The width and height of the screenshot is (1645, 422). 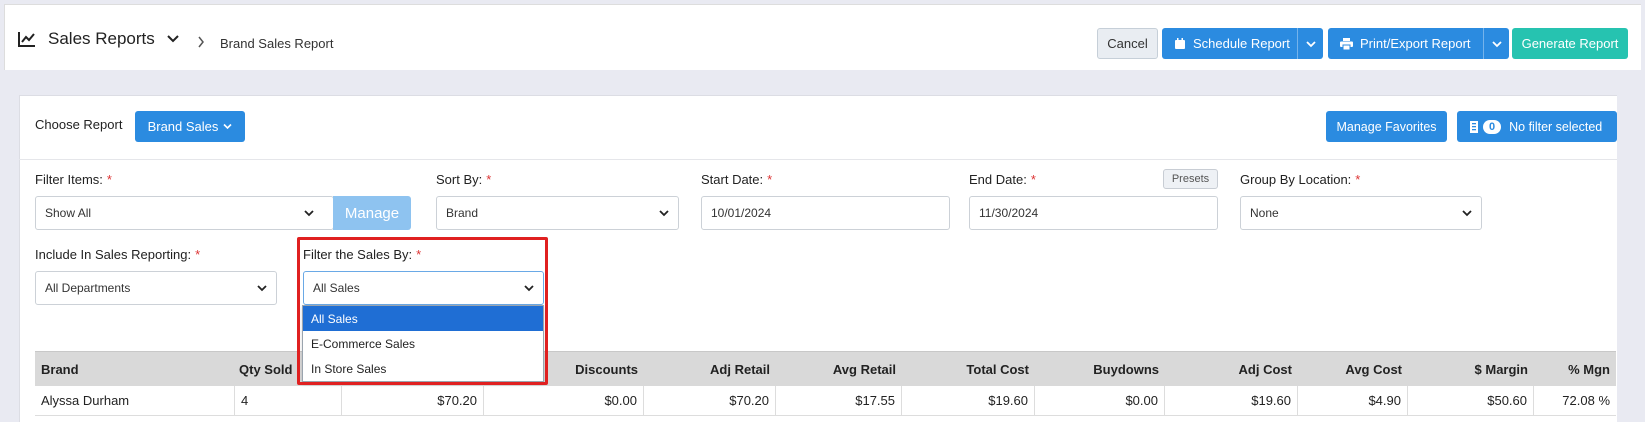 I want to click on filter-items-label: Filter Items: *, so click(x=73, y=179).